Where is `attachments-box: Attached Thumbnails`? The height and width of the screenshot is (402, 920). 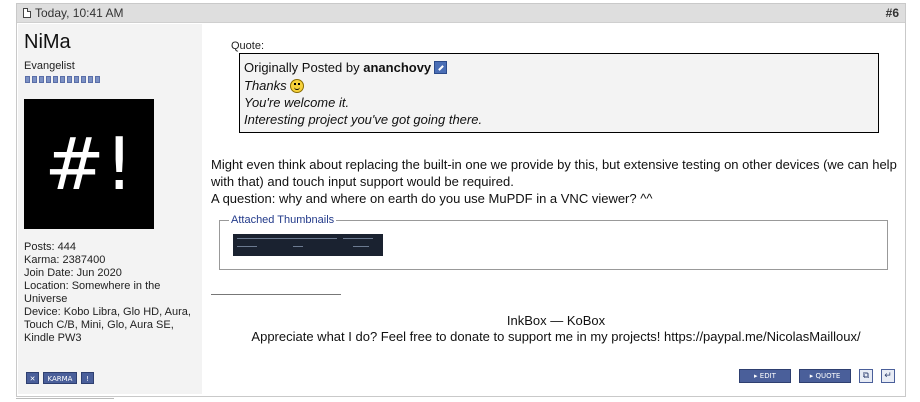 attachments-box: Attached Thumbnails is located at coordinates (553, 242).